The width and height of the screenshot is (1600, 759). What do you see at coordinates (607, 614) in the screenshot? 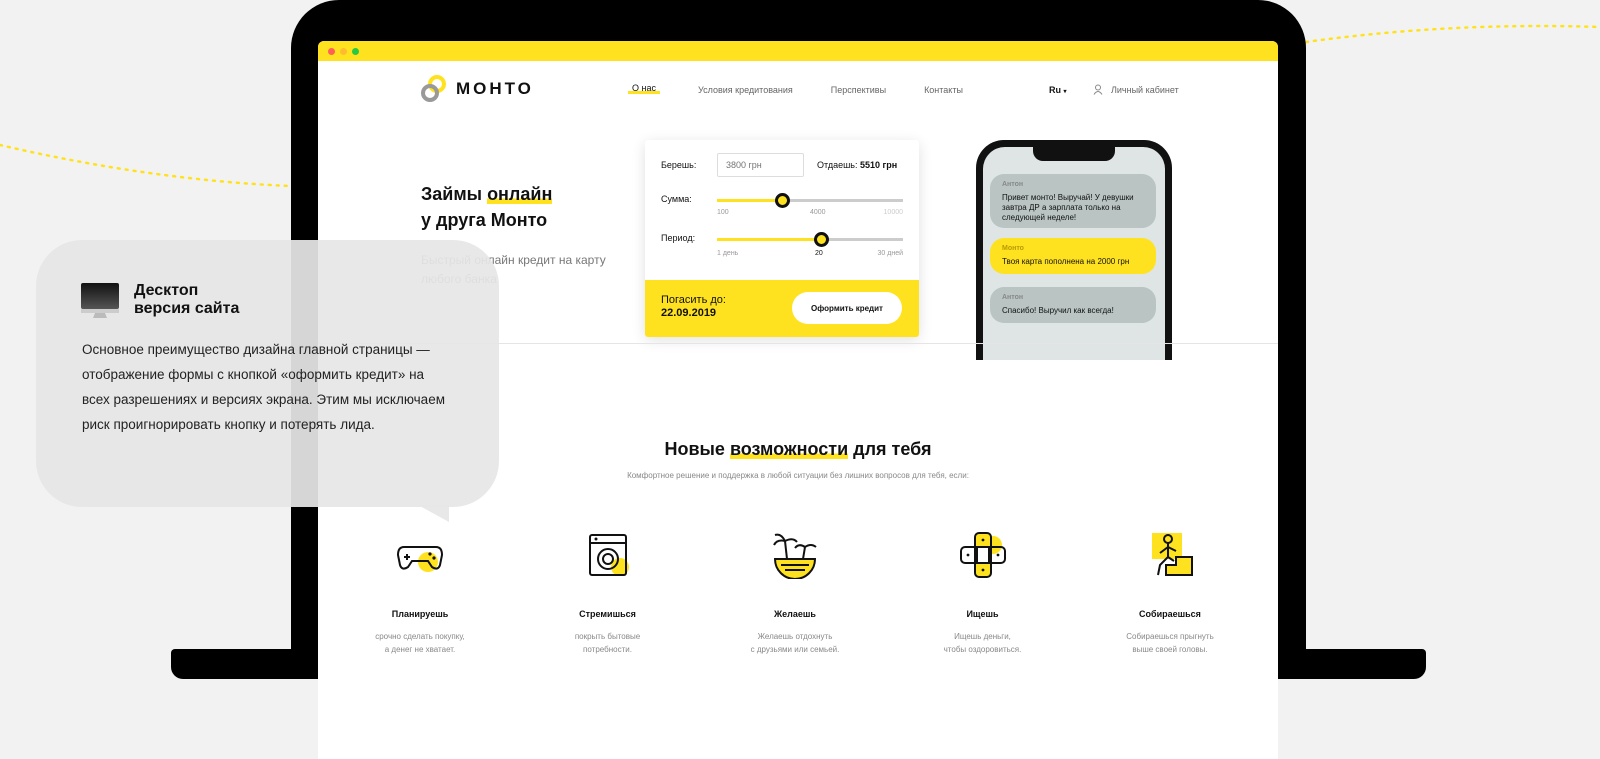
I see `feature-title: Стремишься` at bounding box center [607, 614].